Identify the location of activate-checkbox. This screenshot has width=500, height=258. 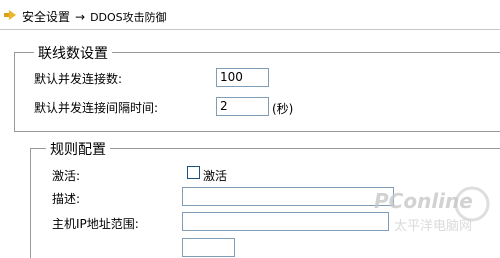
(193, 172).